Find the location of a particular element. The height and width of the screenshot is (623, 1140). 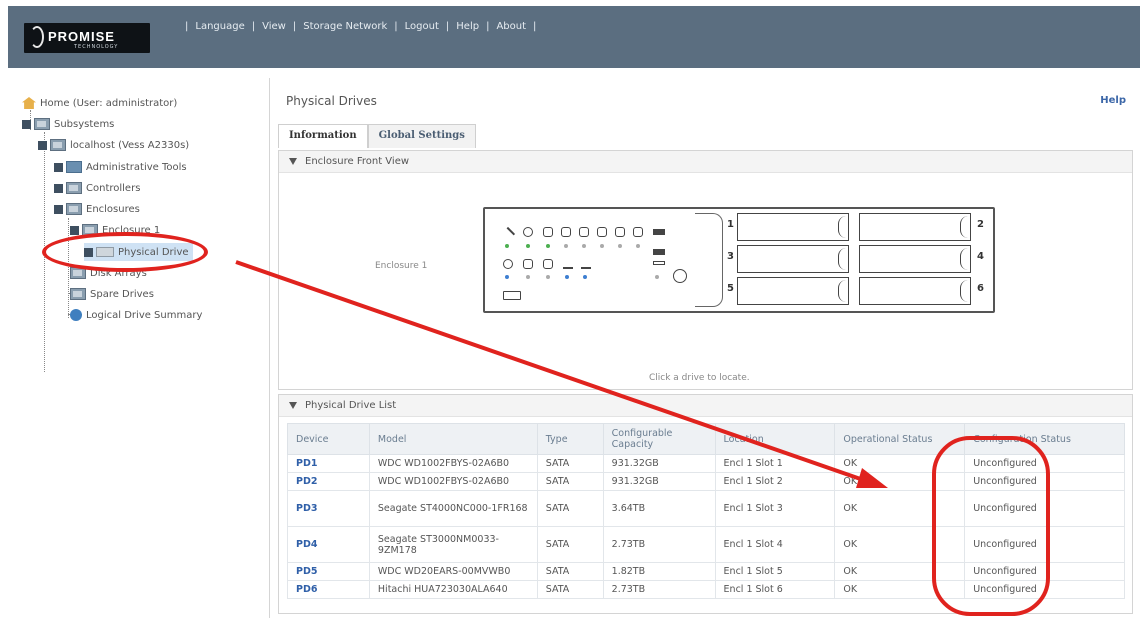

enclosure-icon is located at coordinates (74, 209).